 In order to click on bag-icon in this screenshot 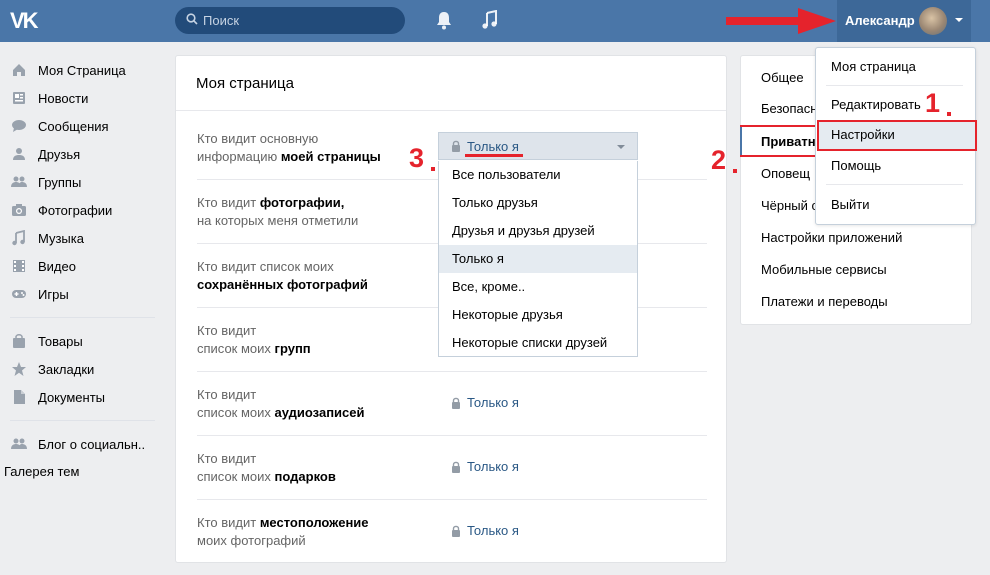, I will do `click(19, 341)`.